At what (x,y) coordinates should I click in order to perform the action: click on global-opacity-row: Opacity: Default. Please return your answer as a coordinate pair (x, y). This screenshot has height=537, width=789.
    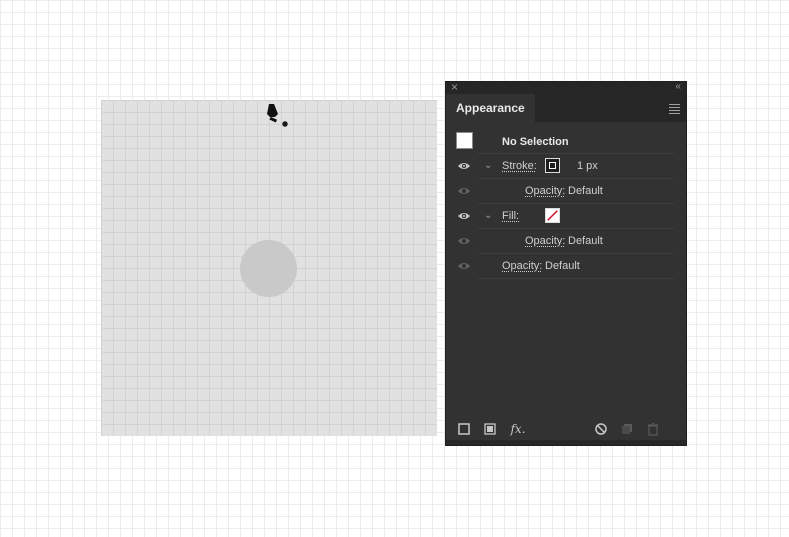
    Looking at the image, I should click on (564, 266).